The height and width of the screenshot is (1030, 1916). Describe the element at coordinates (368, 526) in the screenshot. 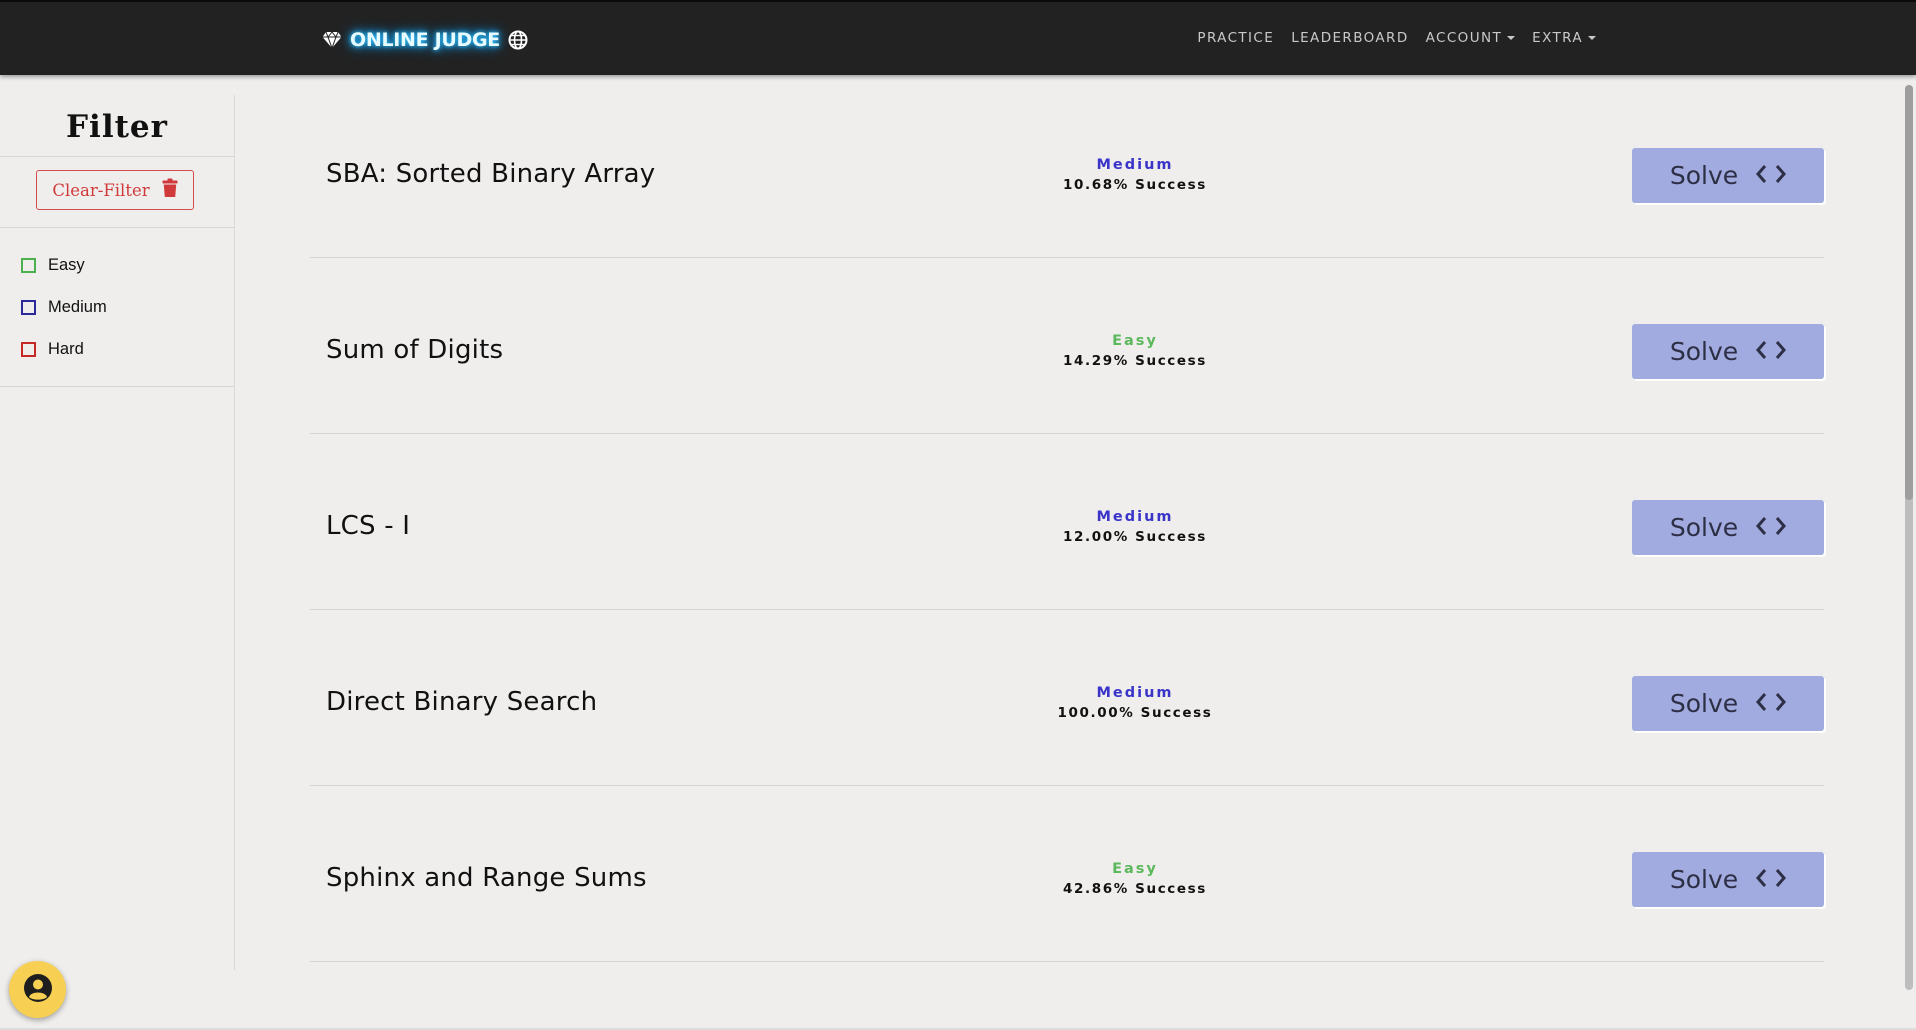

I see `problem-name: LCS - I` at that location.